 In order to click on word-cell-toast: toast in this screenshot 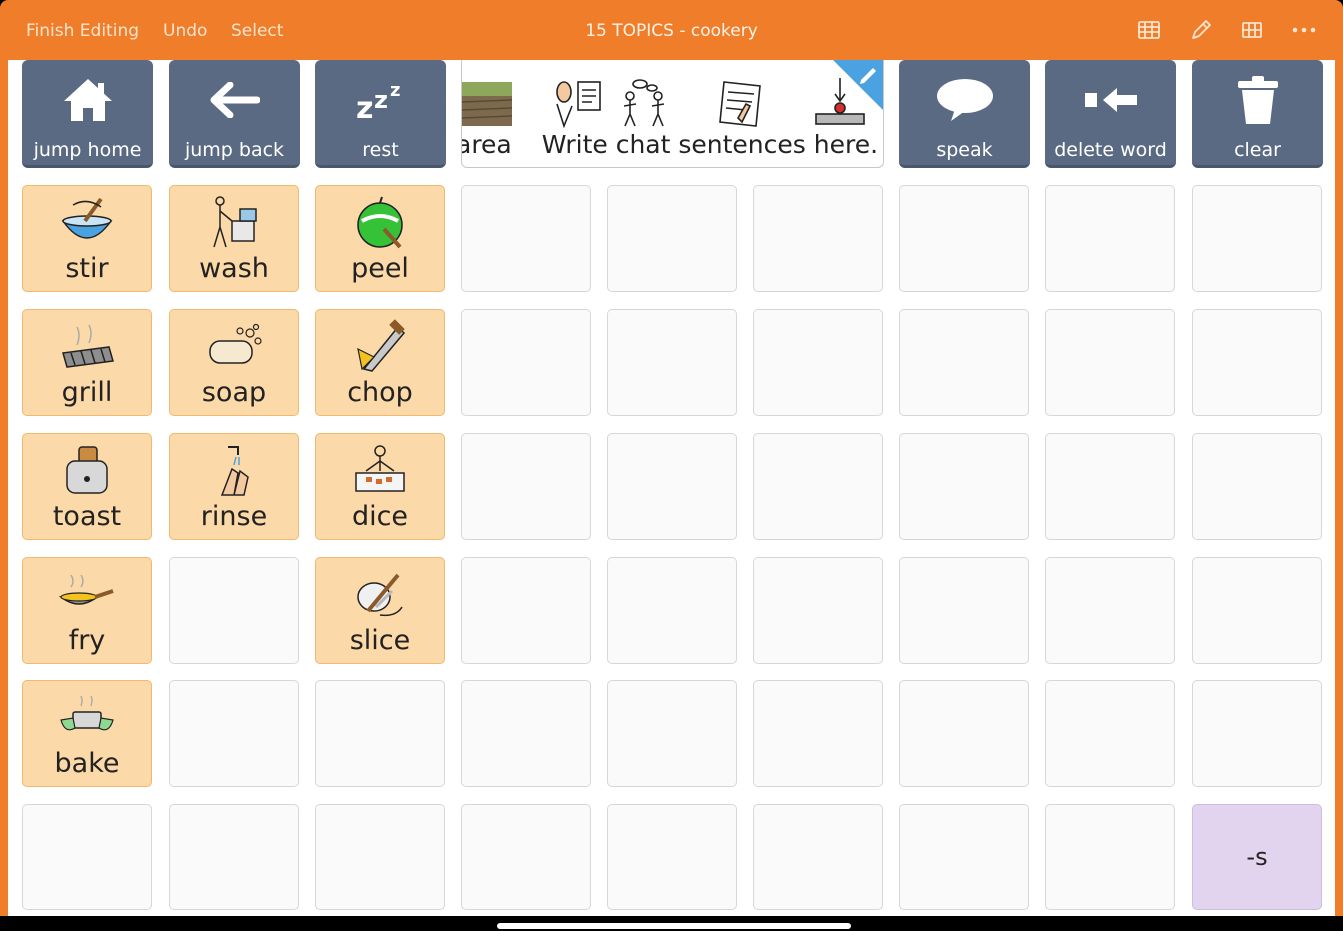, I will do `click(87, 486)`.